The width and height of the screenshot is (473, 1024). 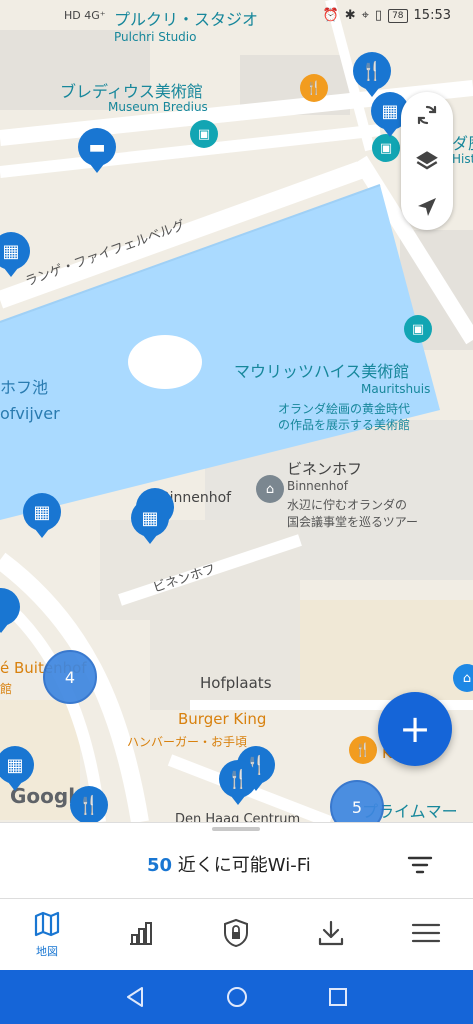 What do you see at coordinates (70, 677) in the screenshot?
I see `wifi-cluster-left: 4` at bounding box center [70, 677].